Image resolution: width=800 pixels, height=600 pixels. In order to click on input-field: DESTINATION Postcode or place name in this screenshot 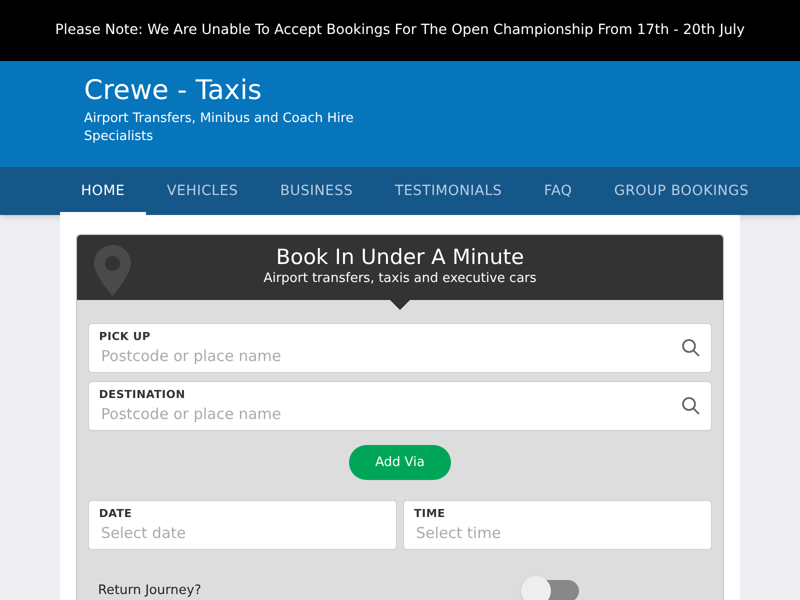, I will do `click(400, 406)`.